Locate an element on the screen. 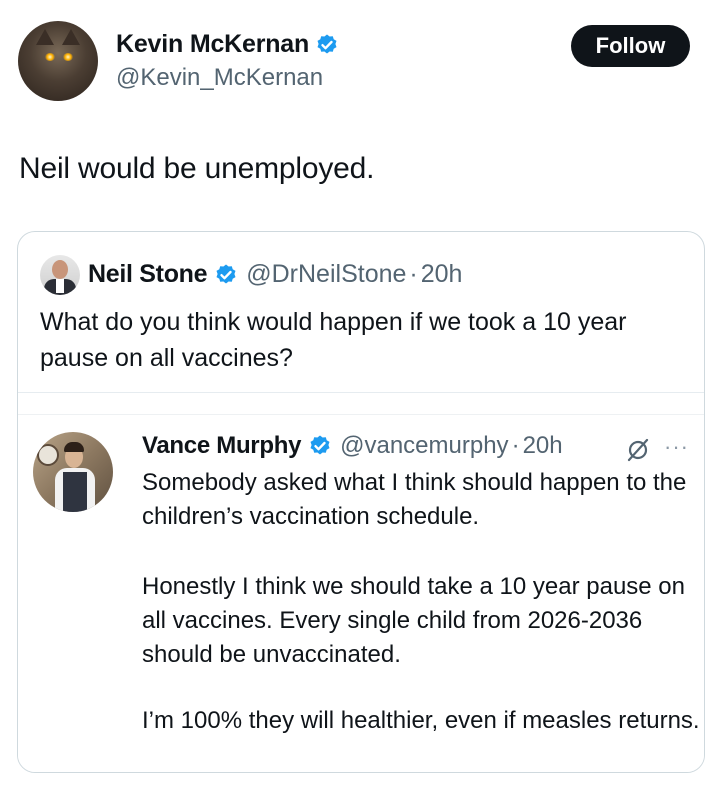 This screenshot has width=721, height=800. embedded-handle: @vancemurphy is located at coordinates (424, 445).